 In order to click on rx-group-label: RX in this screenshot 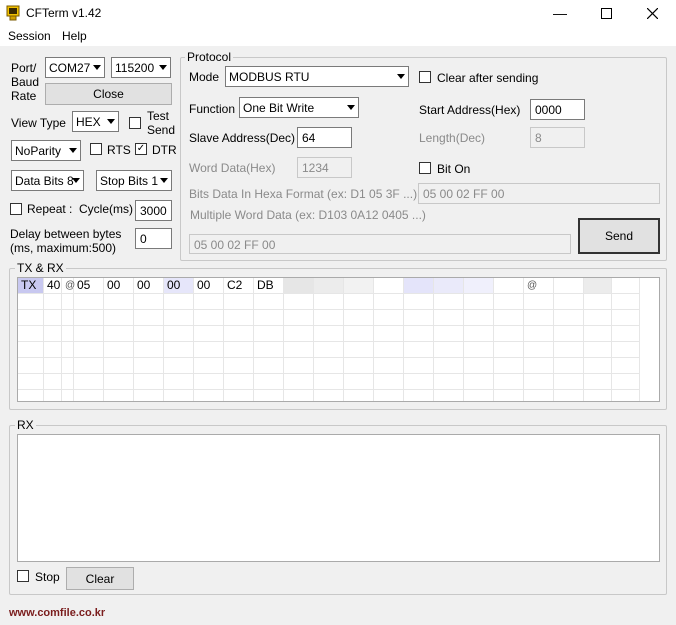, I will do `click(25, 425)`.